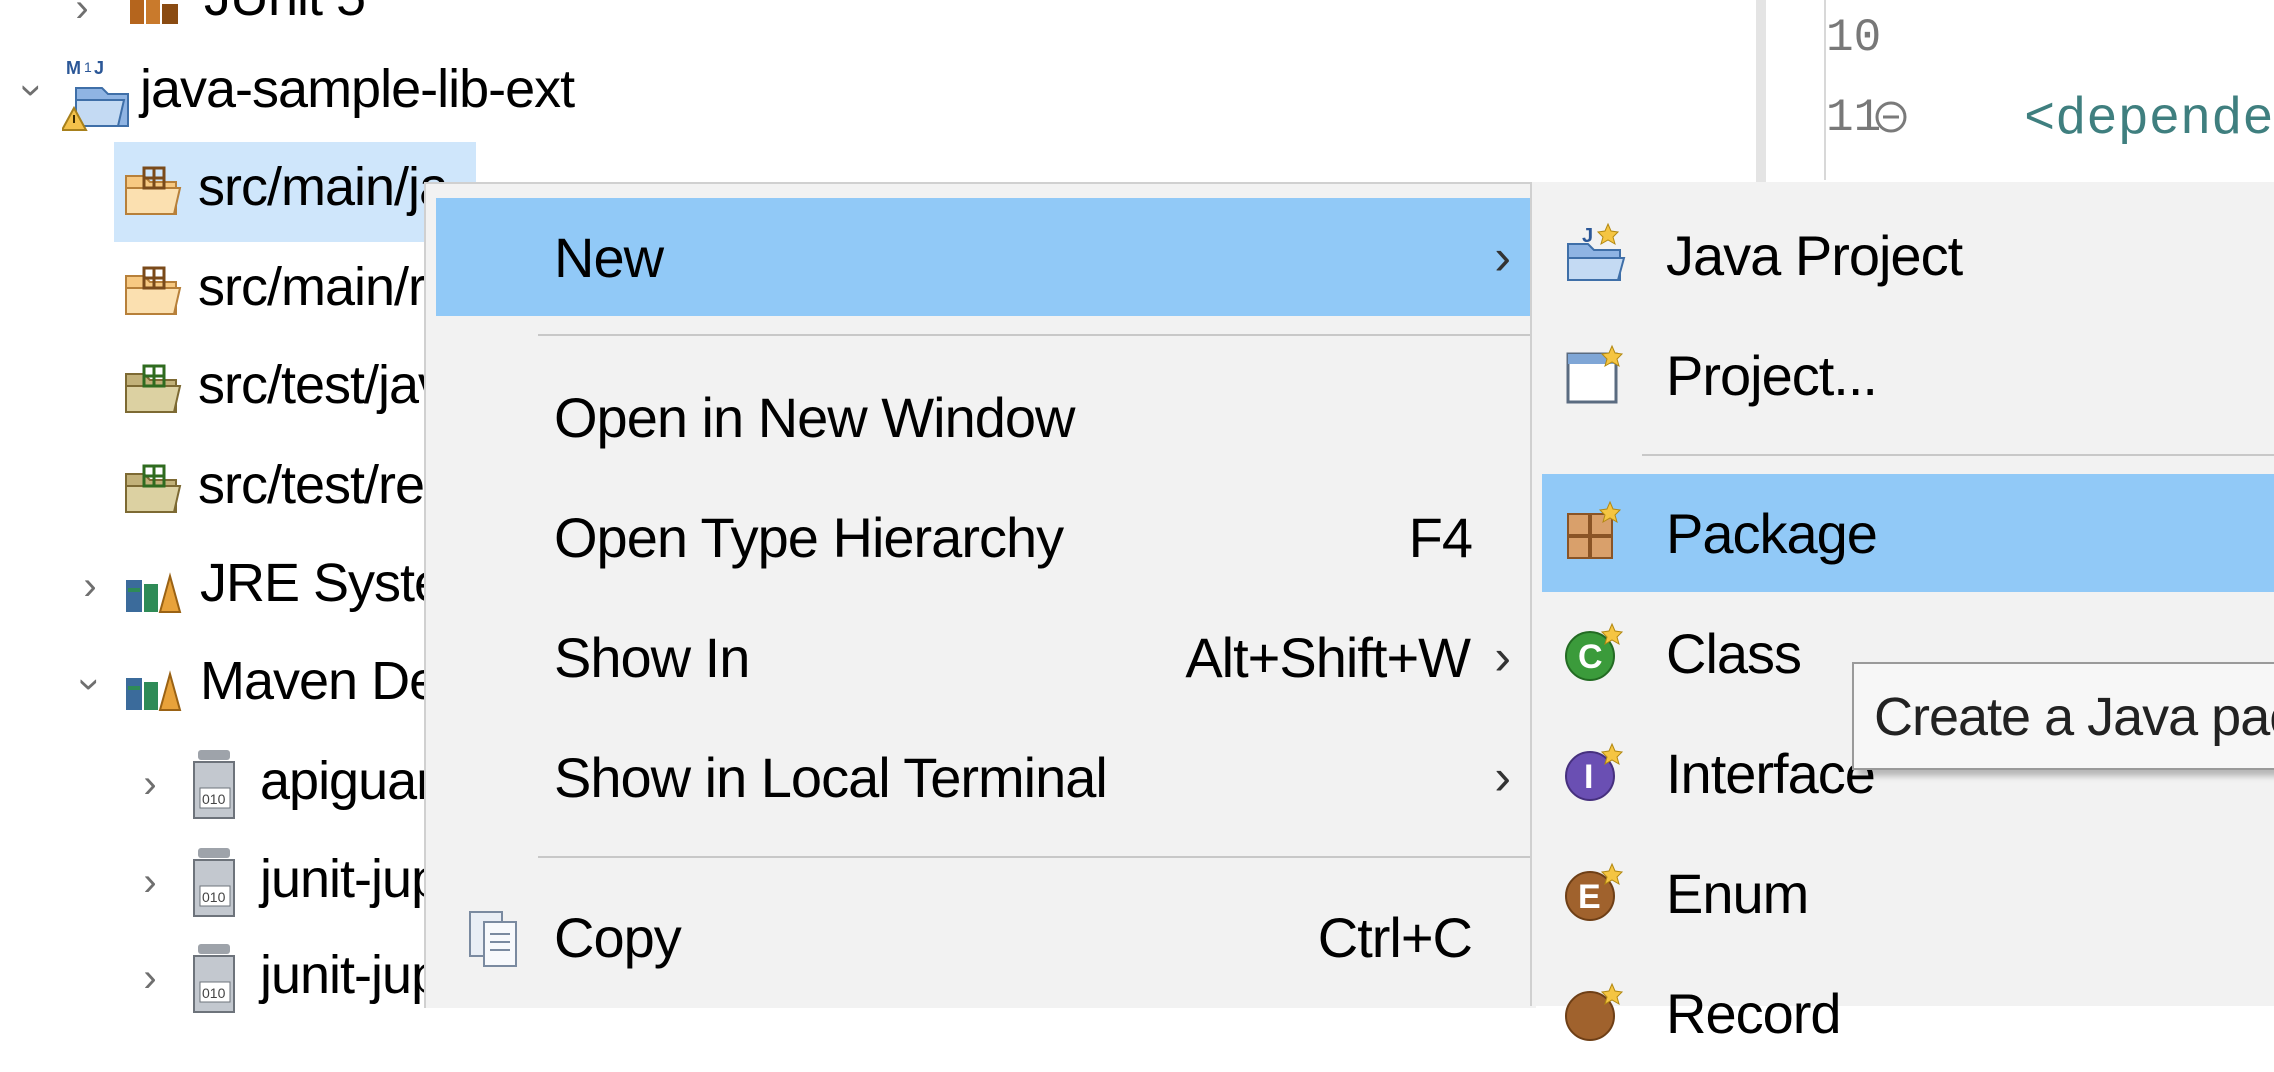 The width and height of the screenshot is (2274, 1072). Describe the element at coordinates (809, 537) in the screenshot. I see `menu-item-label: Open Type Hierarchy` at that location.